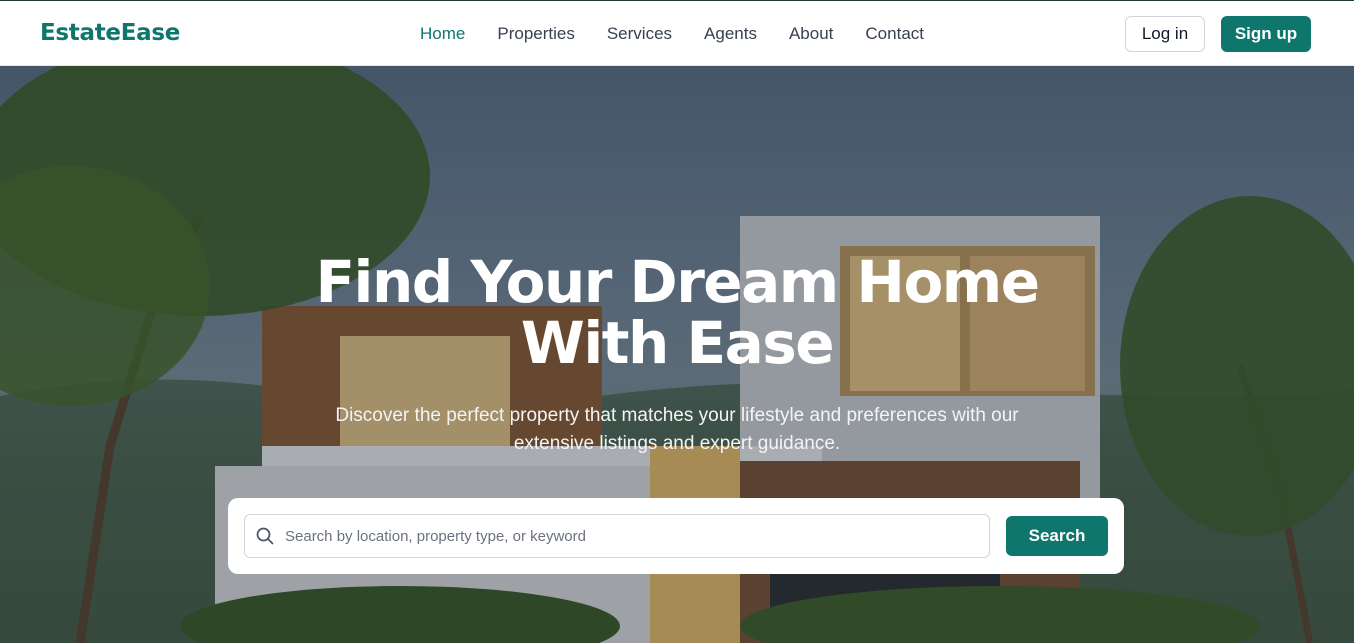 Image resolution: width=1354 pixels, height=643 pixels. What do you see at coordinates (730, 34) in the screenshot?
I see `nav-item-agents: Agents` at bounding box center [730, 34].